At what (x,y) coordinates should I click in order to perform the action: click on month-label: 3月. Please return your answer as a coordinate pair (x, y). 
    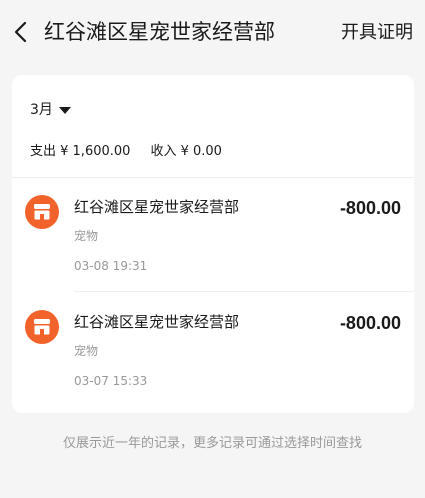
    Looking at the image, I should click on (41, 110).